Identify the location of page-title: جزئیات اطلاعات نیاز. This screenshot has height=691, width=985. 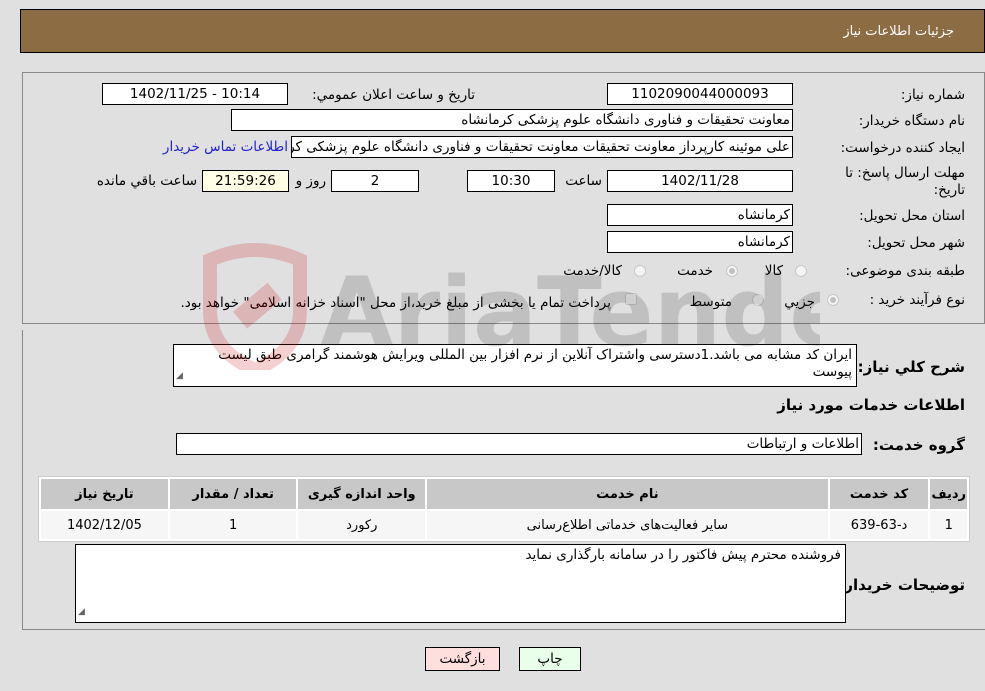
(898, 31).